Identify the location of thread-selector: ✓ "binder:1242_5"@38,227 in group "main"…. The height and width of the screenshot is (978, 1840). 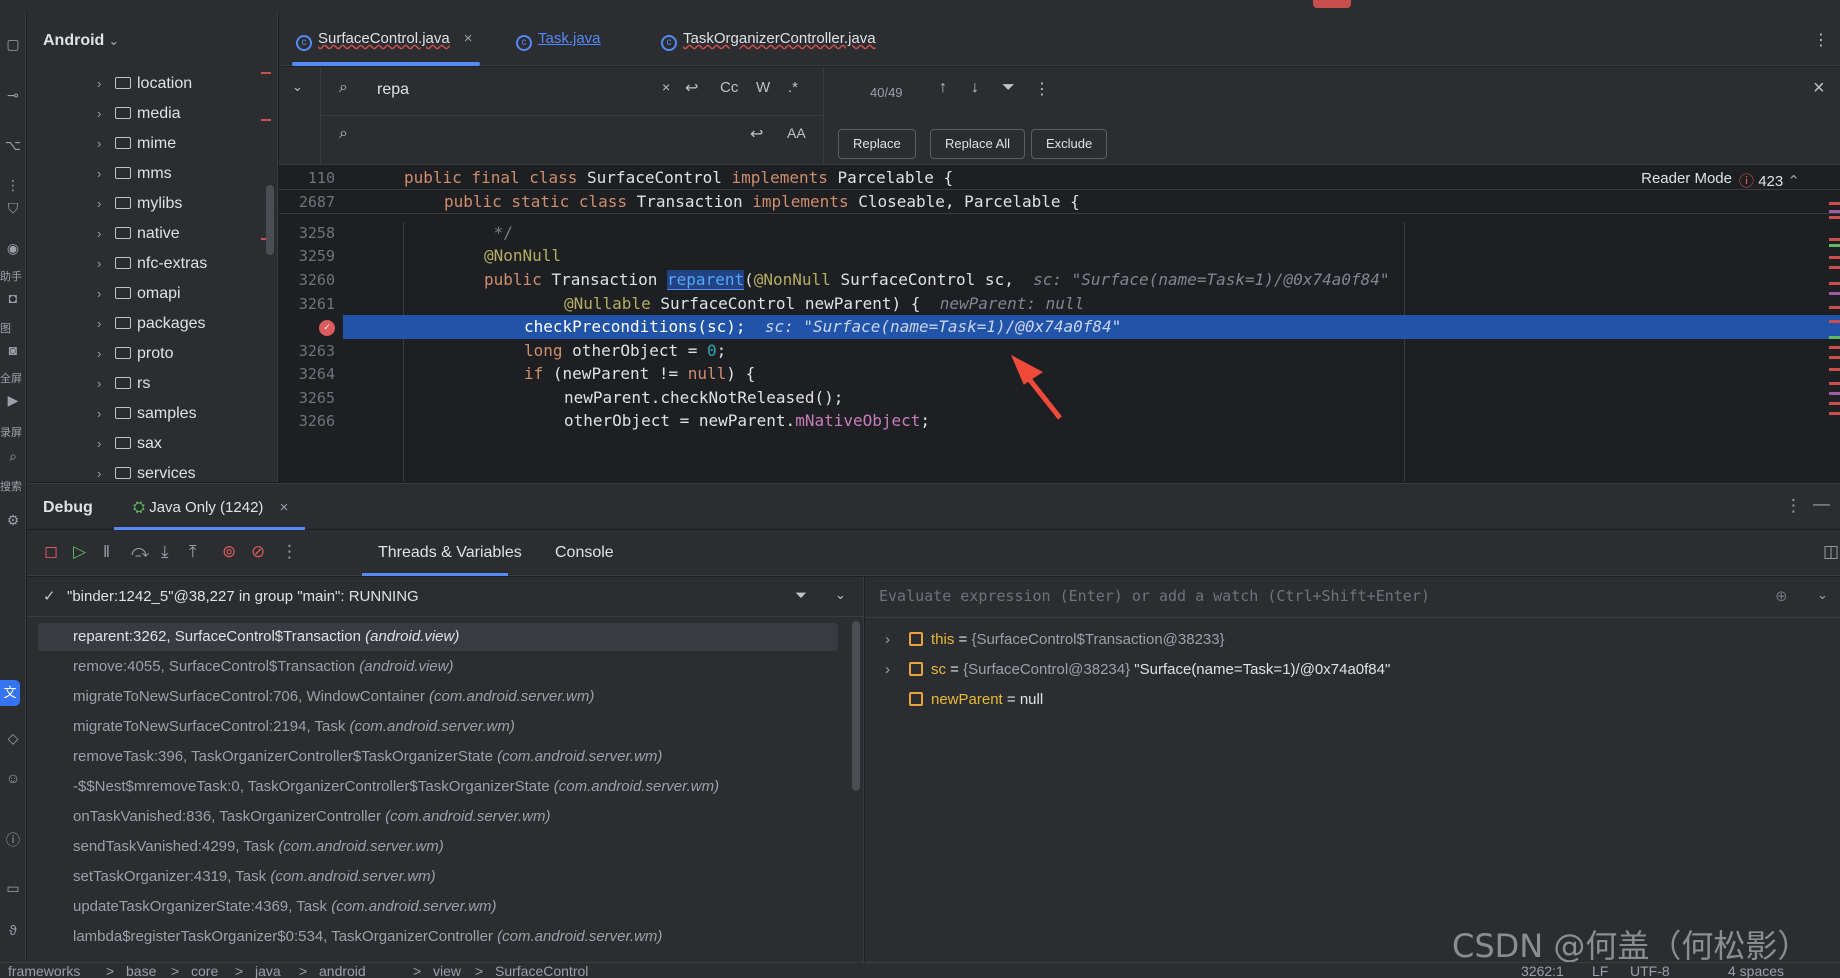
(445, 597).